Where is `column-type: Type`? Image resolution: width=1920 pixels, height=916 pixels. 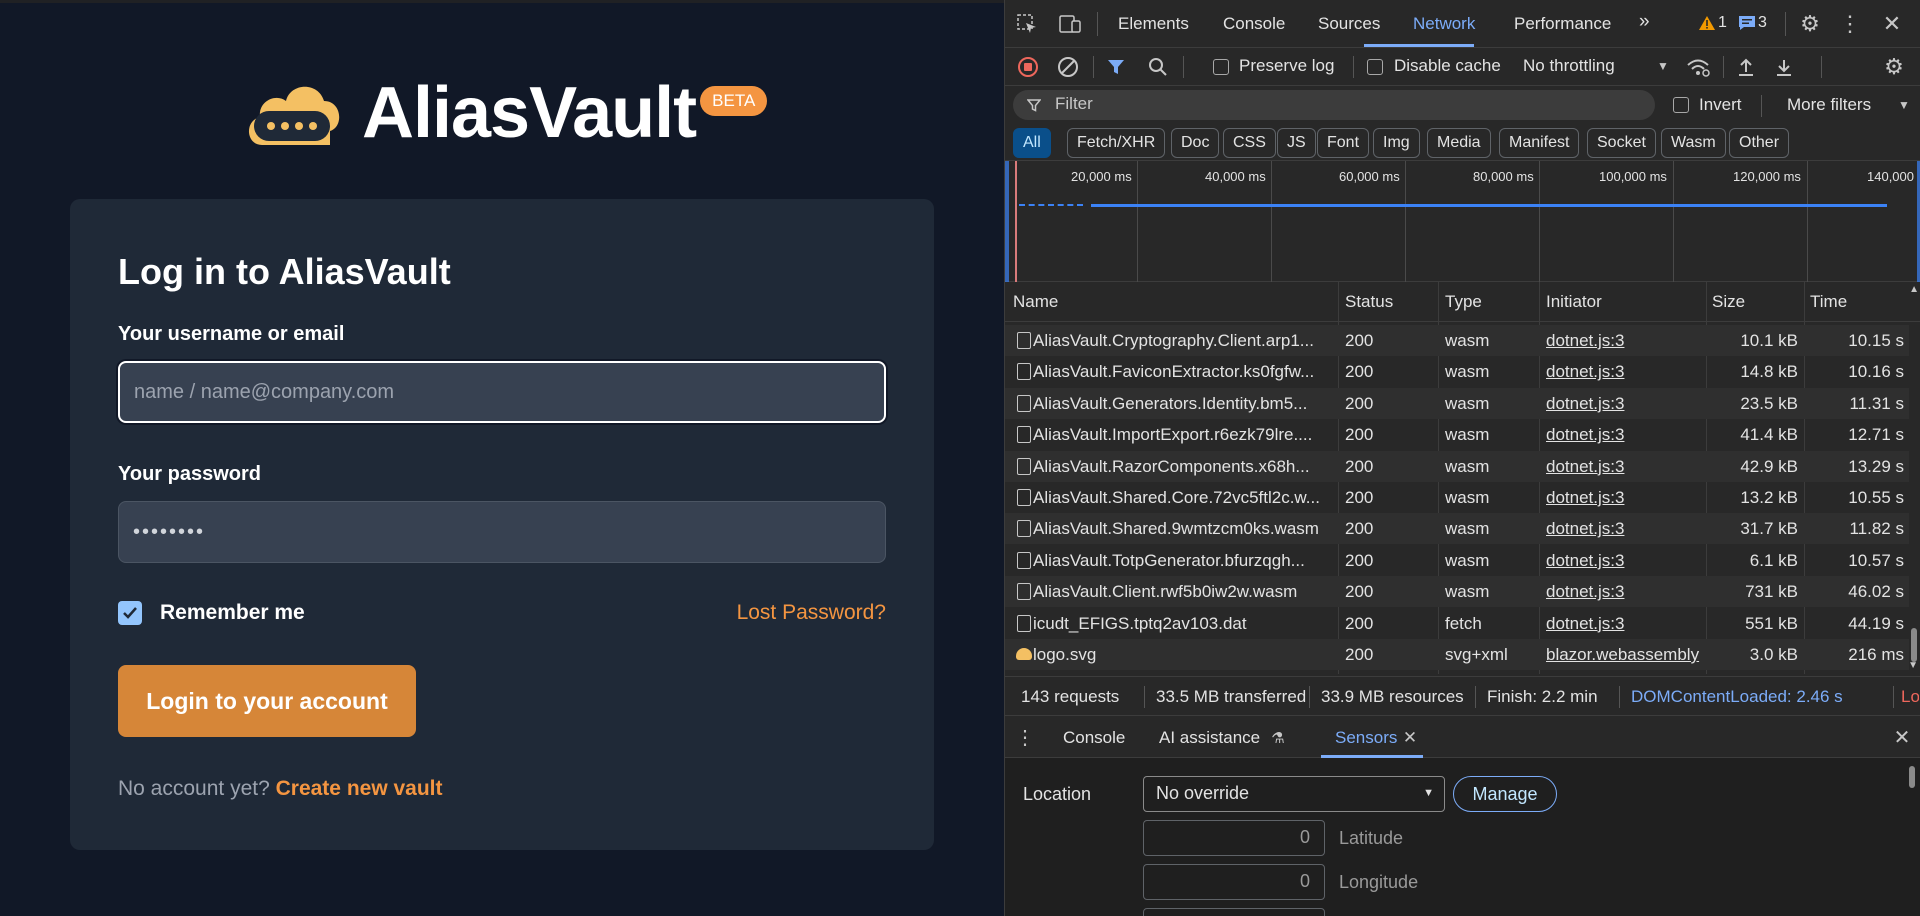 column-type: Type is located at coordinates (1463, 302).